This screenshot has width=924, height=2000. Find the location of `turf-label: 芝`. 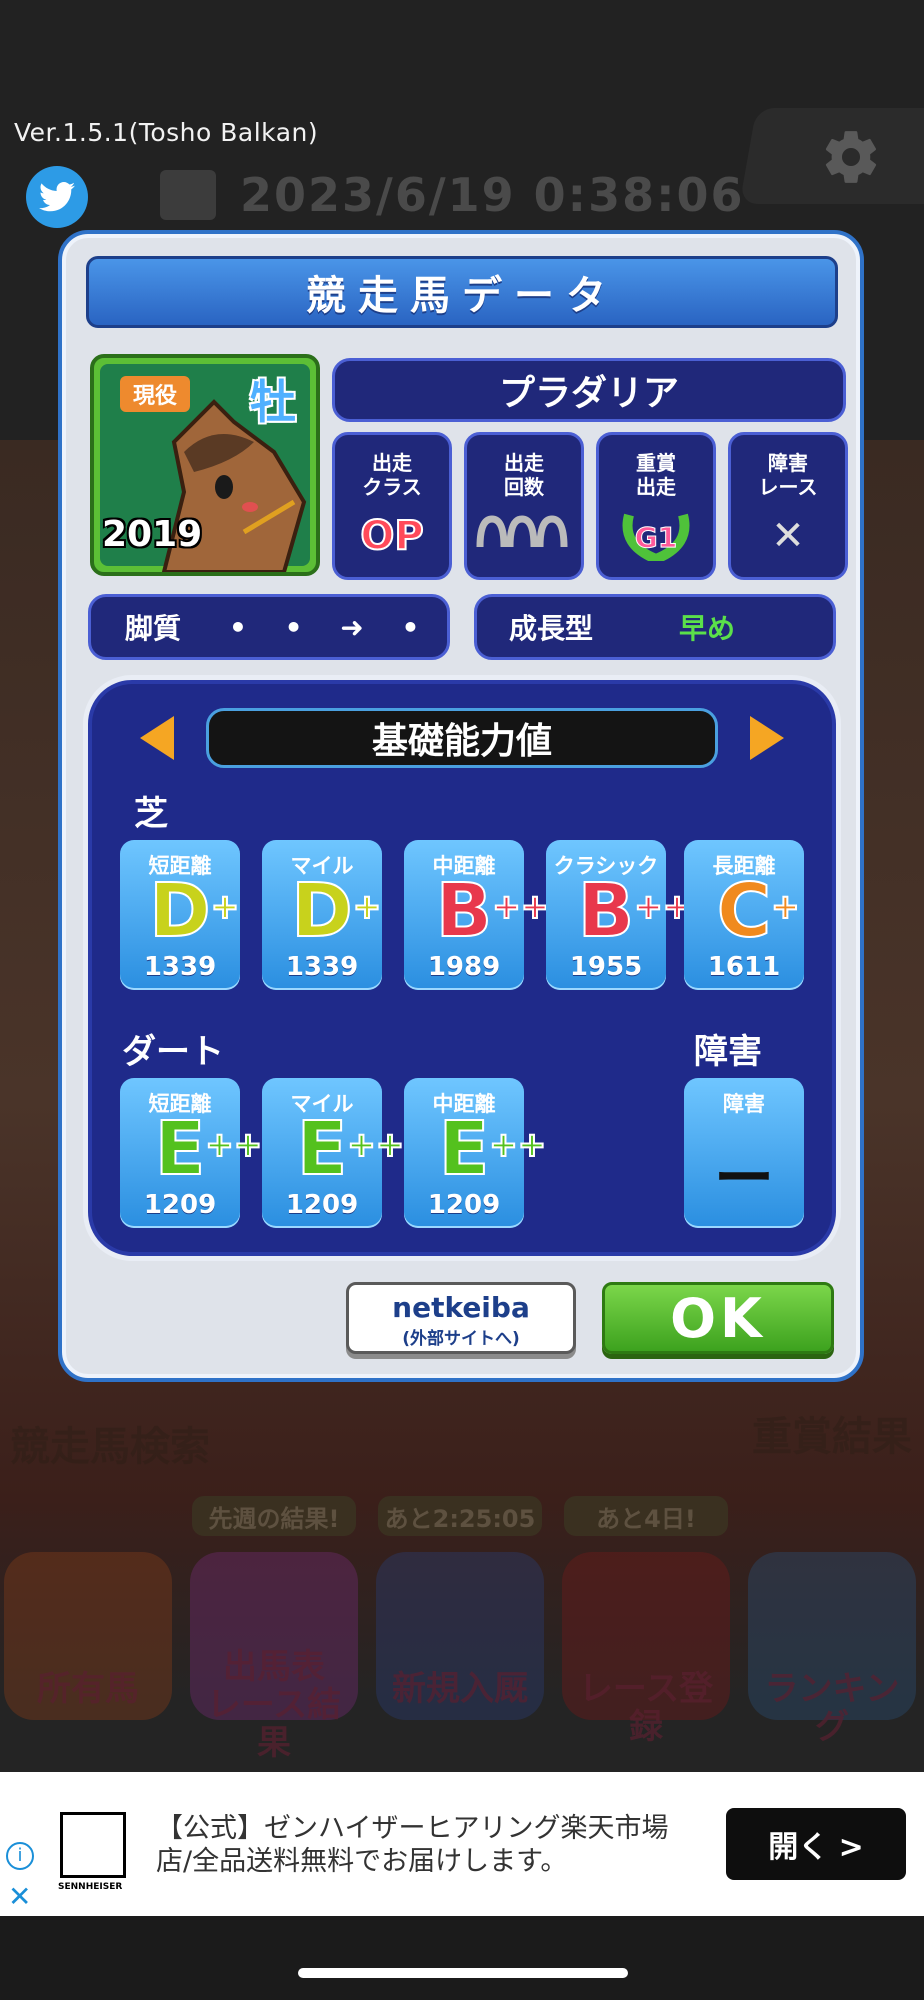

turf-label: 芝 is located at coordinates (151, 814).